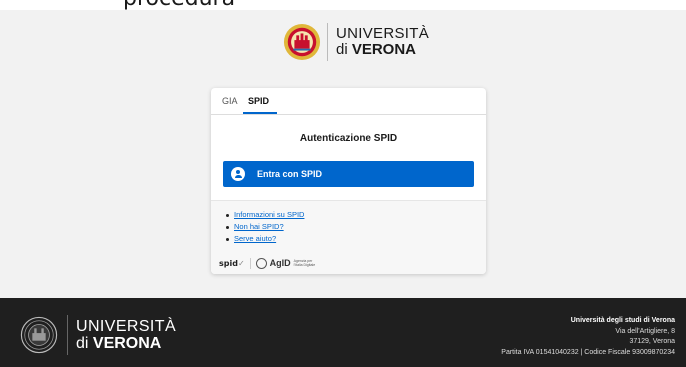 The image size is (686, 367). I want to click on wordmark-line2: di VERONA, so click(382, 50).